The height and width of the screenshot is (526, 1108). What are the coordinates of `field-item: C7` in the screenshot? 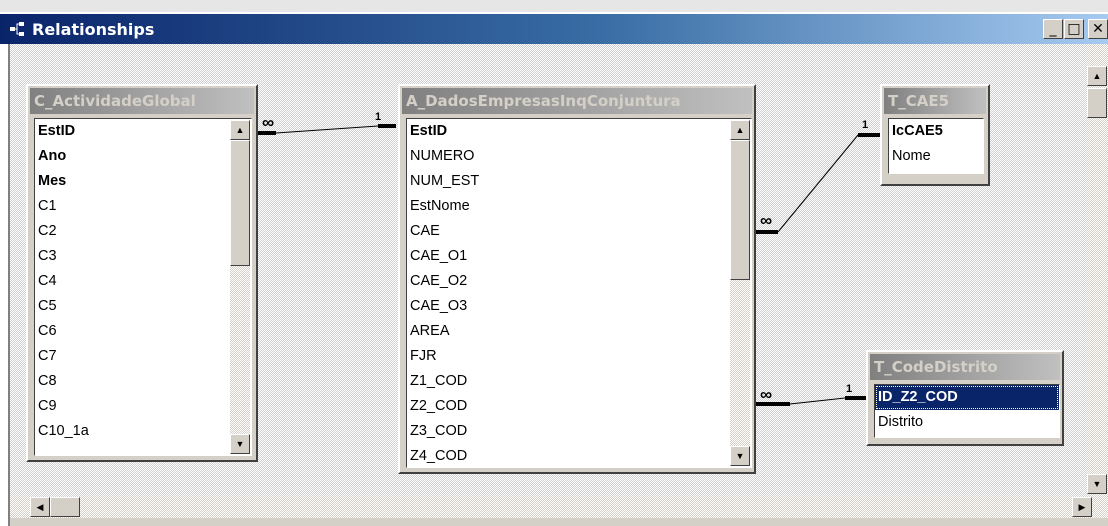 It's located at (143, 356).